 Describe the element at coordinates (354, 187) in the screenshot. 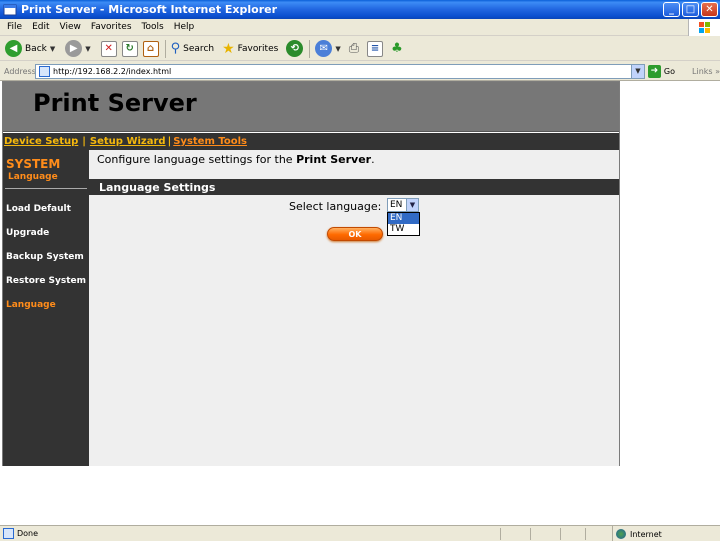

I see `section-header: Language Settings` at that location.